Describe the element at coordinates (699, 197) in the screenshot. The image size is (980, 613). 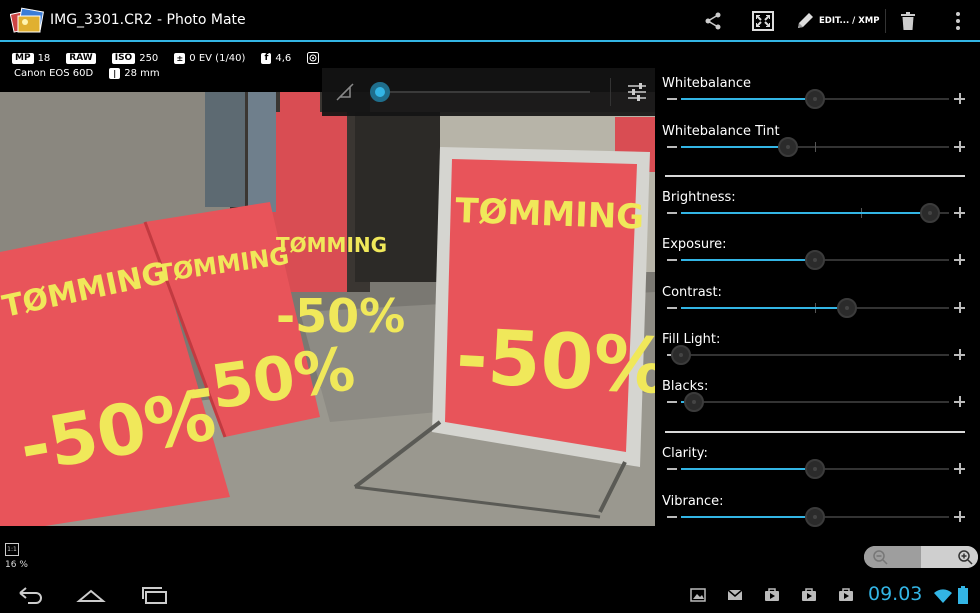
I see `slider-label: Brightness:` at that location.